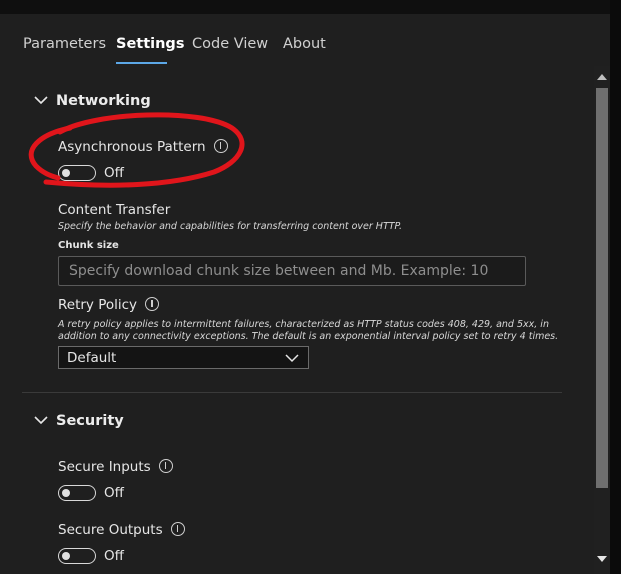  What do you see at coordinates (132, 147) in the screenshot?
I see `async-pattern-label-text: Asynchronous Pattern` at bounding box center [132, 147].